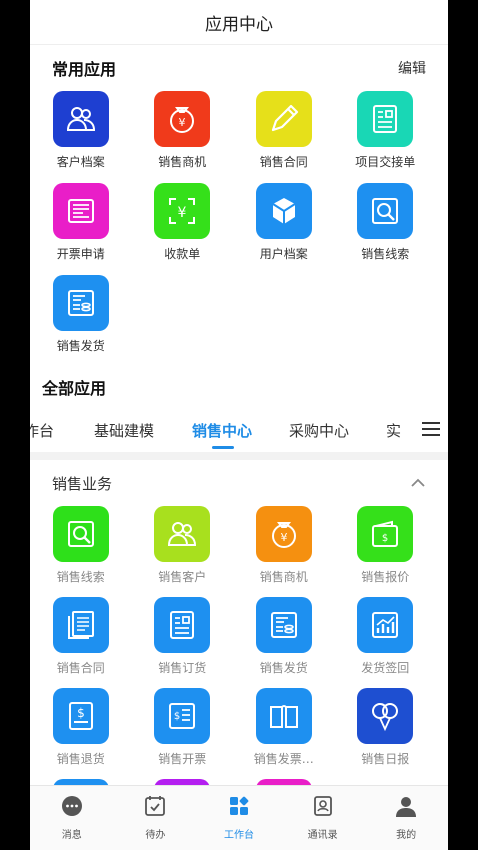 The image size is (478, 850). Describe the element at coordinates (463, 425) in the screenshot. I see `right-letterbox` at that location.